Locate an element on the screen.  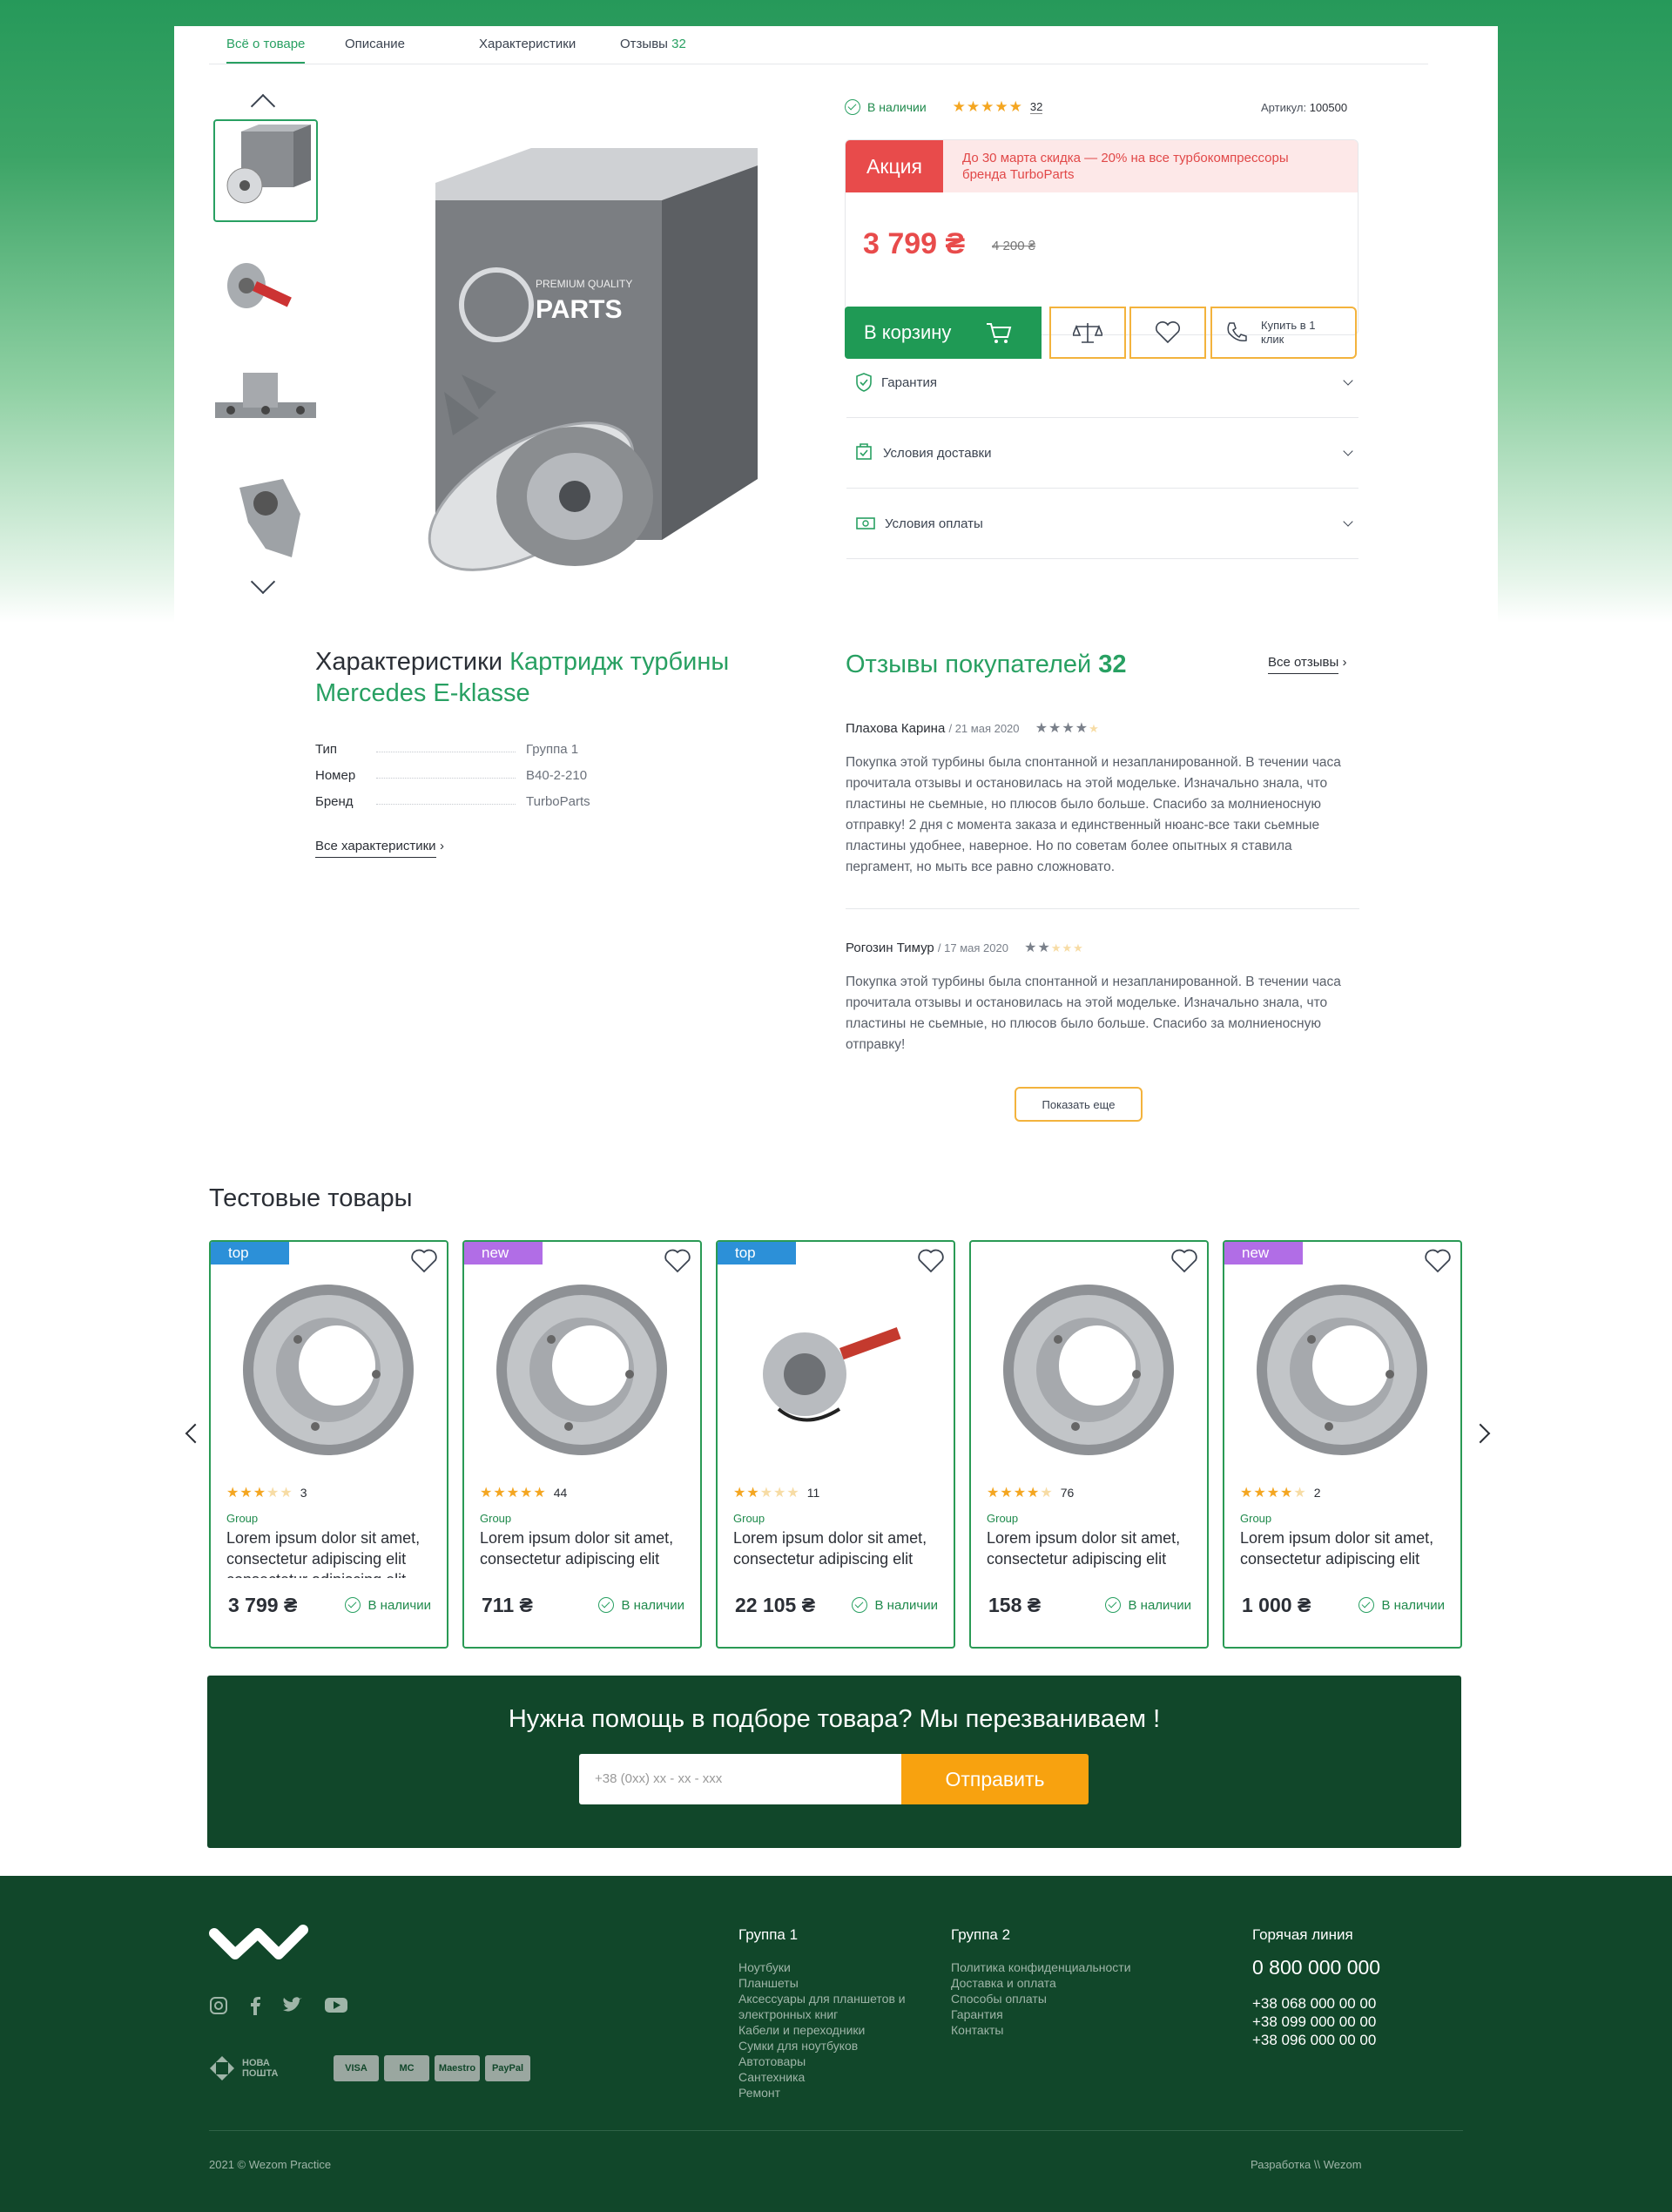
tab-specs: Характеристики is located at coordinates (527, 44).